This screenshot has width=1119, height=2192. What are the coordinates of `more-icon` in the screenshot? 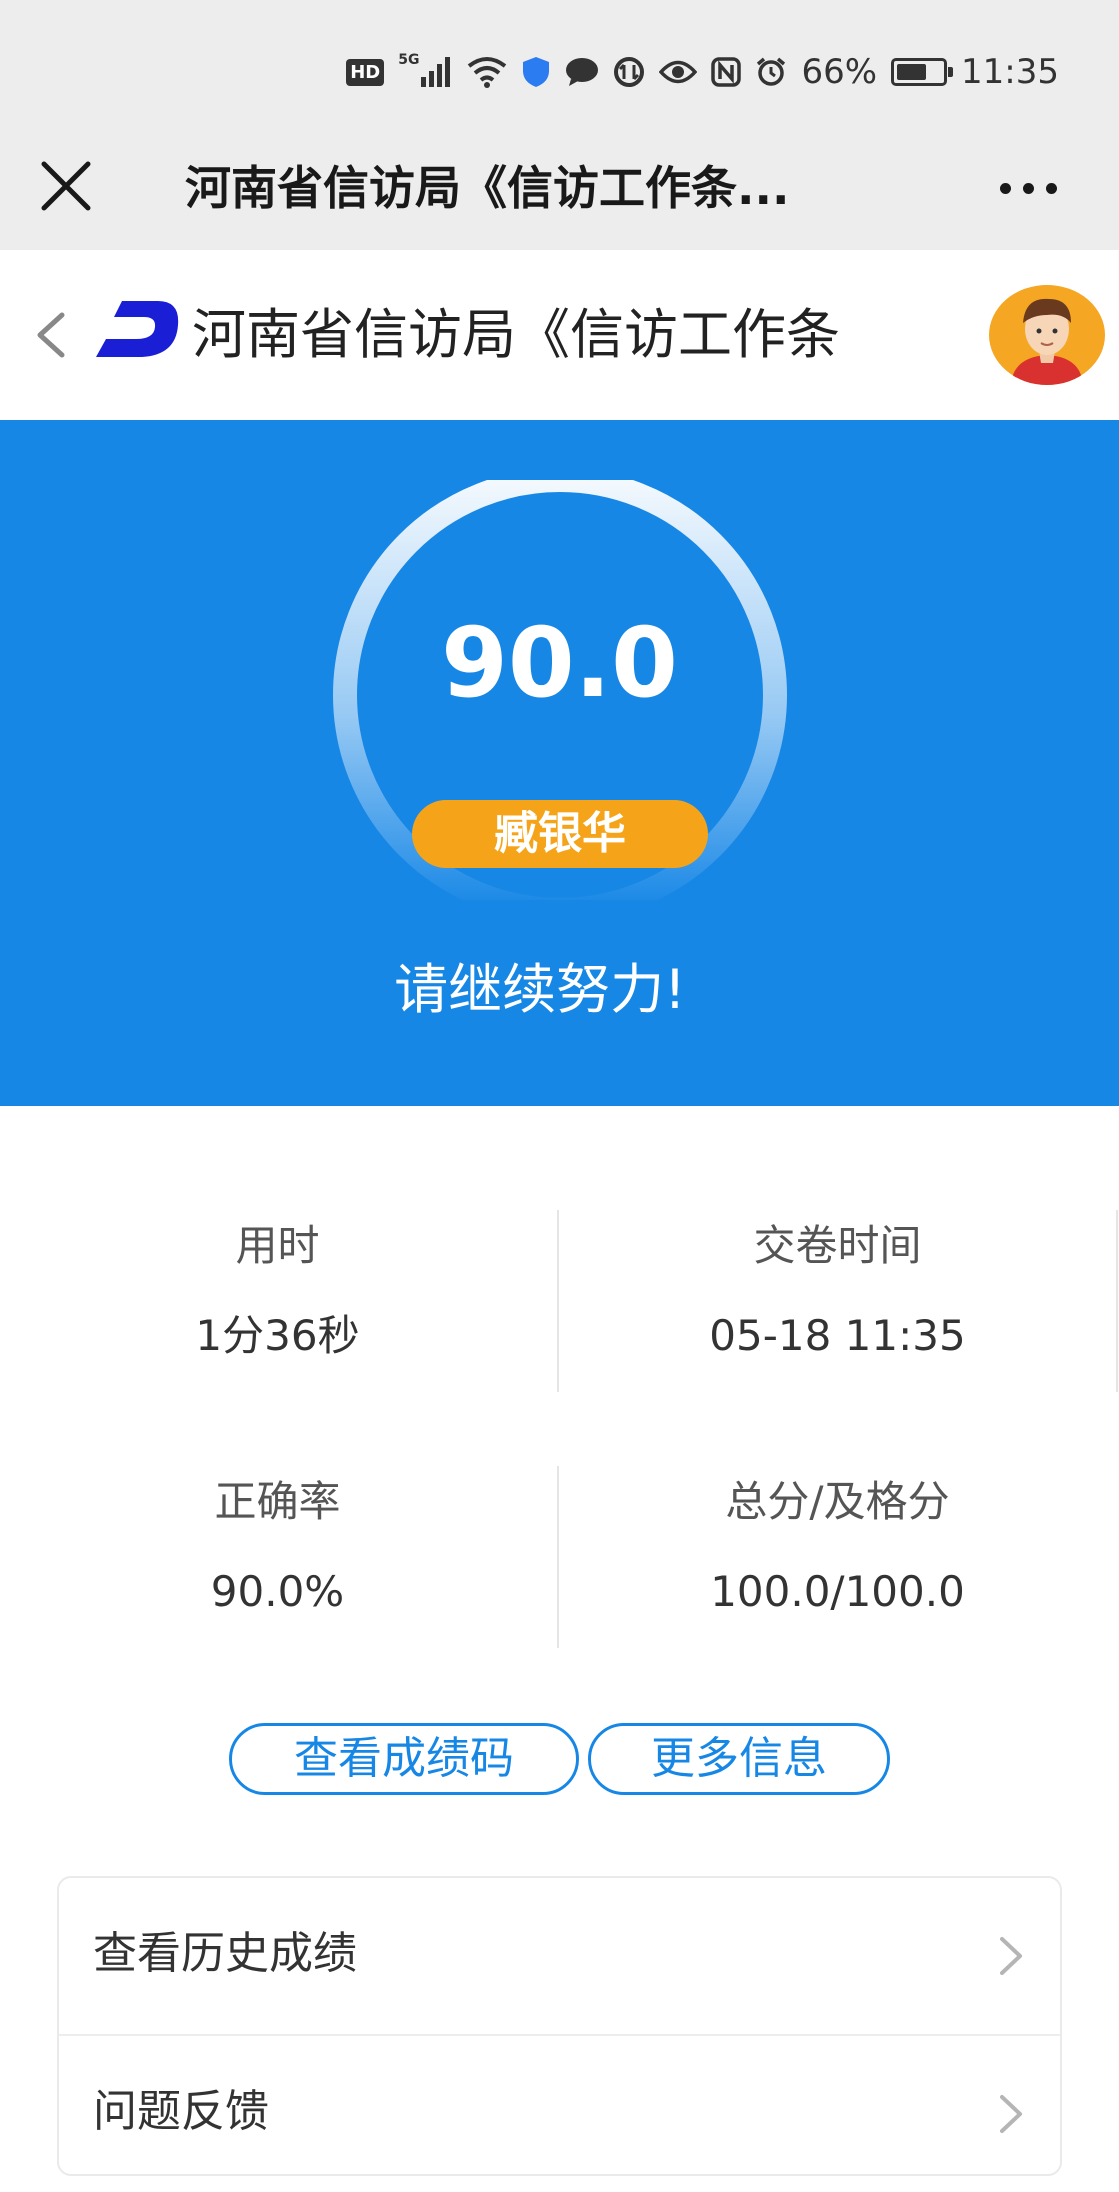 It's located at (1028, 188).